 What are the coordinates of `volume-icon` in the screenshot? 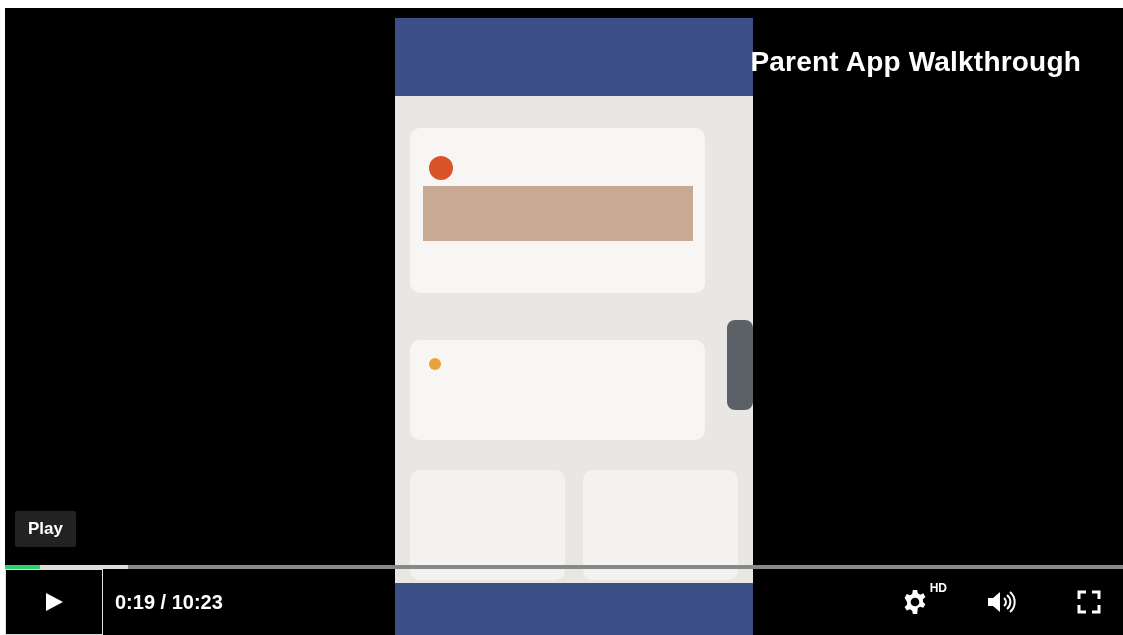 It's located at (1002, 602).